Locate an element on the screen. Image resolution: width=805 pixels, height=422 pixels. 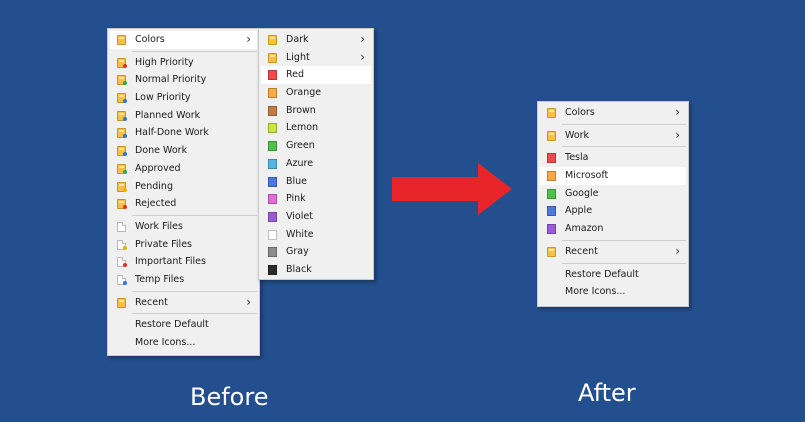
colors-item-violet: Violet is located at coordinates (316, 217).